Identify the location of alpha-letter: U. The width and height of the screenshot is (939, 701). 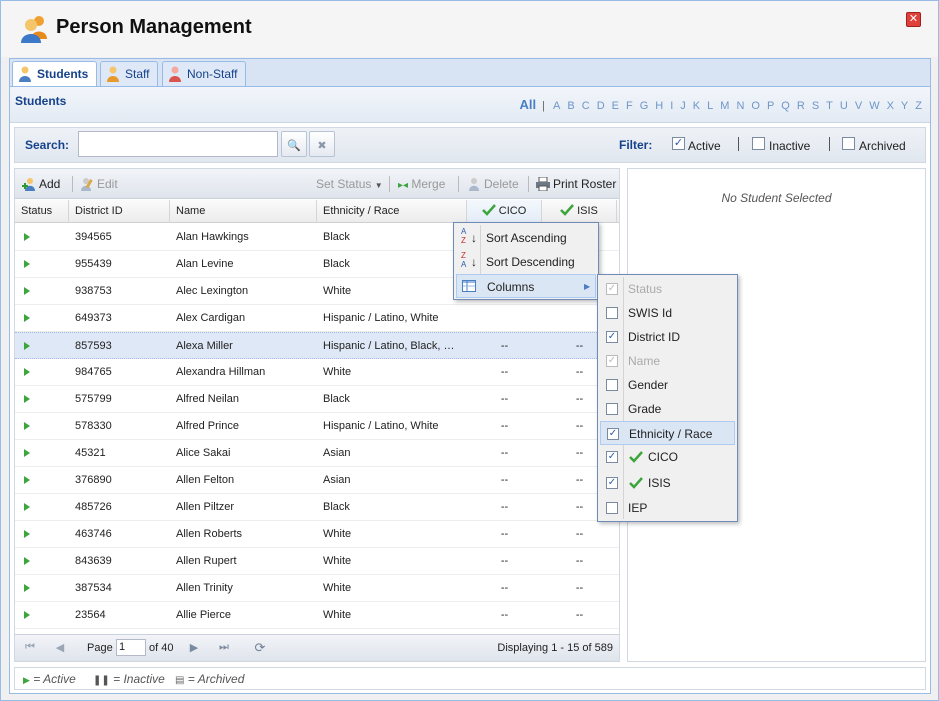
(844, 106).